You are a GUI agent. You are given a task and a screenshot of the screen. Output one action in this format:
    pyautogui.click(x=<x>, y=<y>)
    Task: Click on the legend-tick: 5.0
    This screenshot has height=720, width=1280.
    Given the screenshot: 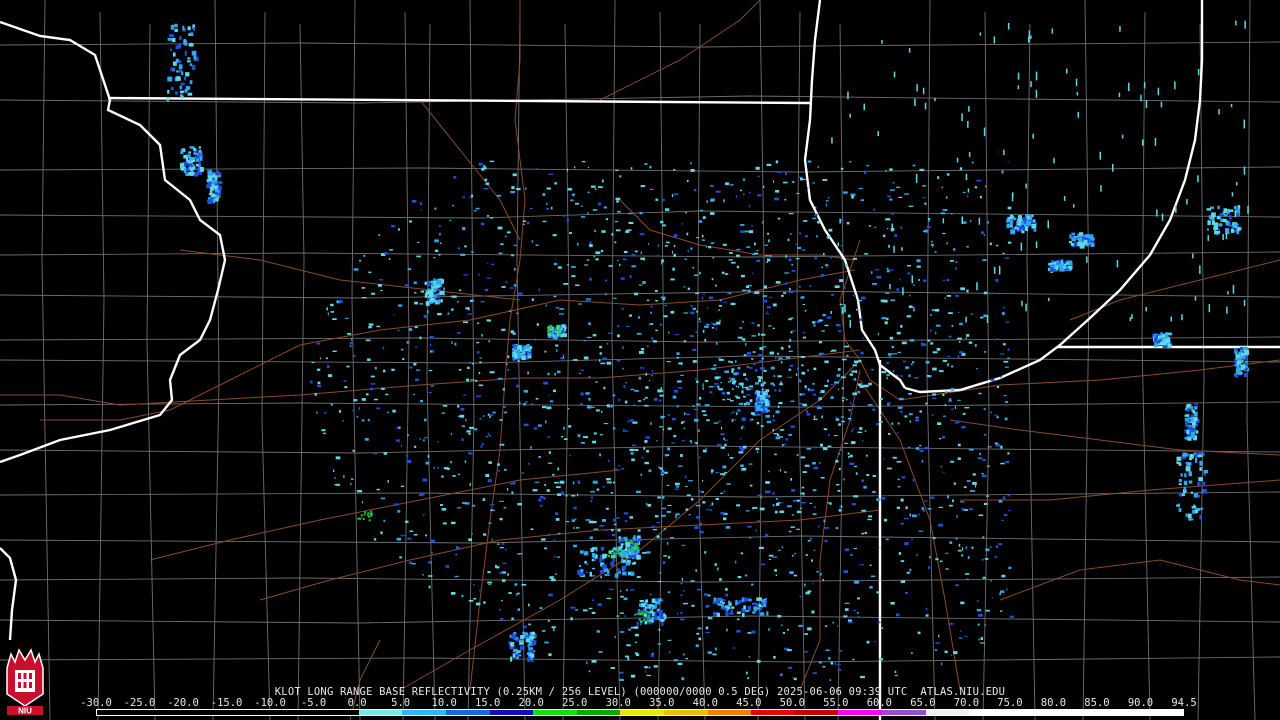 What is the action you would take?
    pyautogui.click(x=401, y=703)
    